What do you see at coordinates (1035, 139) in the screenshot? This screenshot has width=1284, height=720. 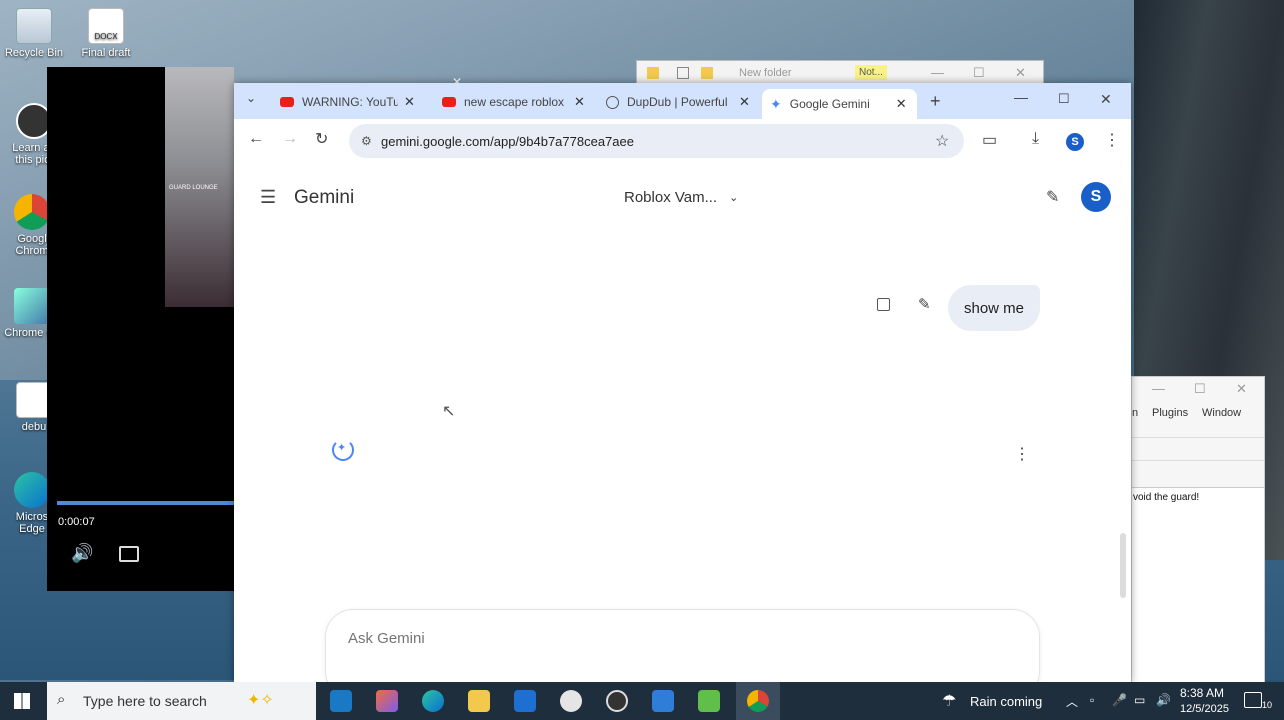 I see `download-icon: ⤓` at bounding box center [1035, 139].